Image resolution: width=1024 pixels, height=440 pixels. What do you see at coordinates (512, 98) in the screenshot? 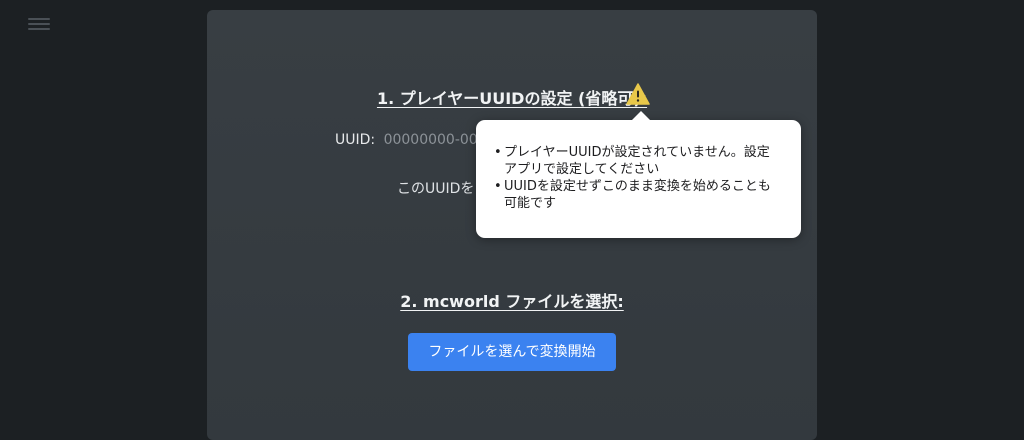
I see `uuid-section-title: 1. プレイヤーUUIDの設定 (省略可):` at bounding box center [512, 98].